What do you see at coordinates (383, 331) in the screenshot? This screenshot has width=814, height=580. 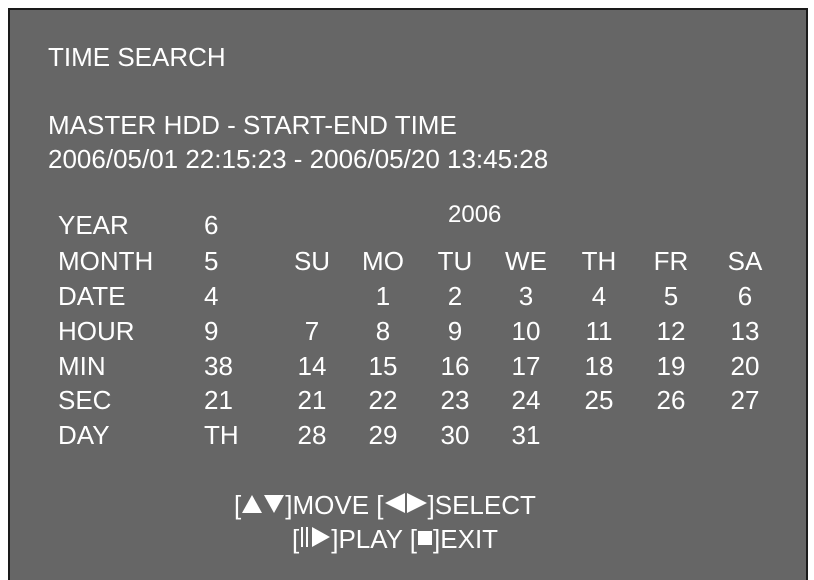 I see `calendar-day: 8` at bounding box center [383, 331].